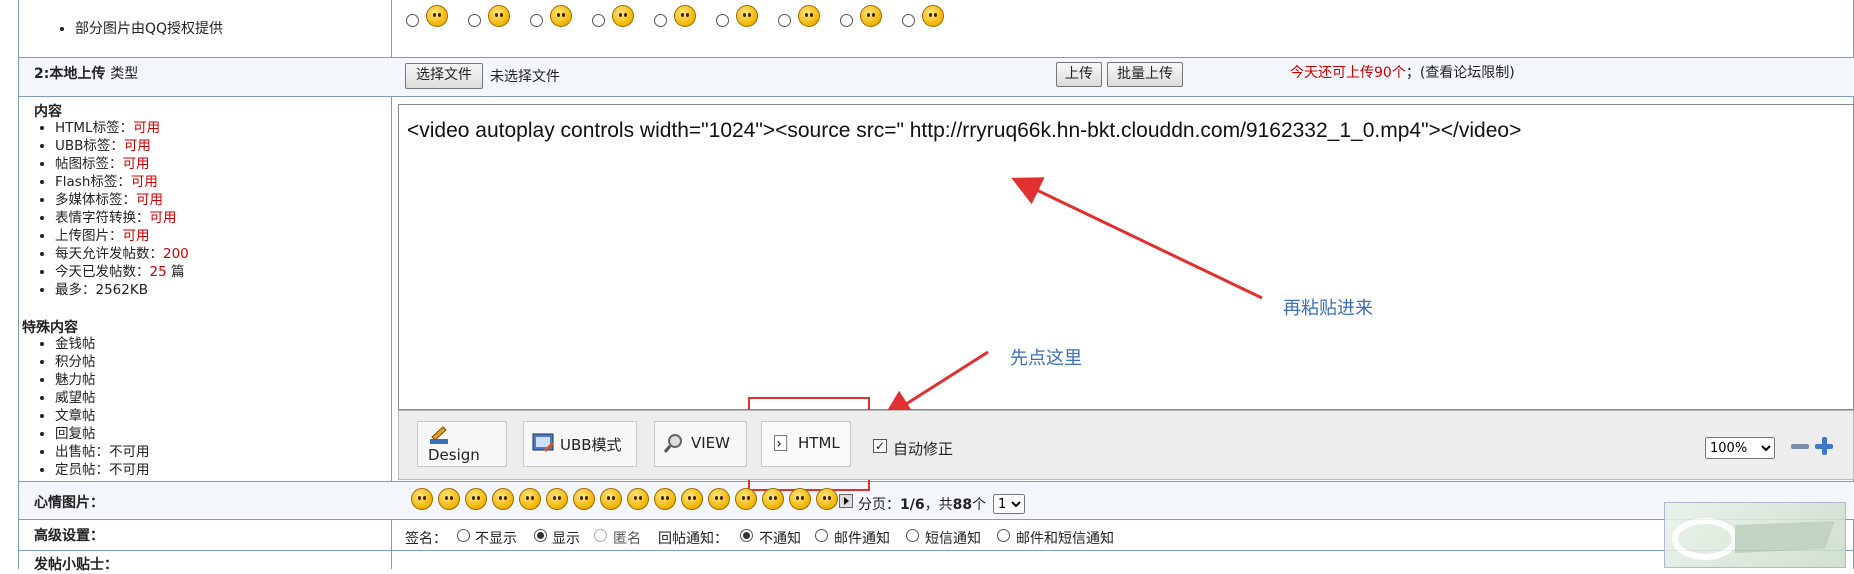 The height and width of the screenshot is (574, 1854). Describe the element at coordinates (1003, 535) in the screenshot. I see `mail-sms-notify-radio` at that location.